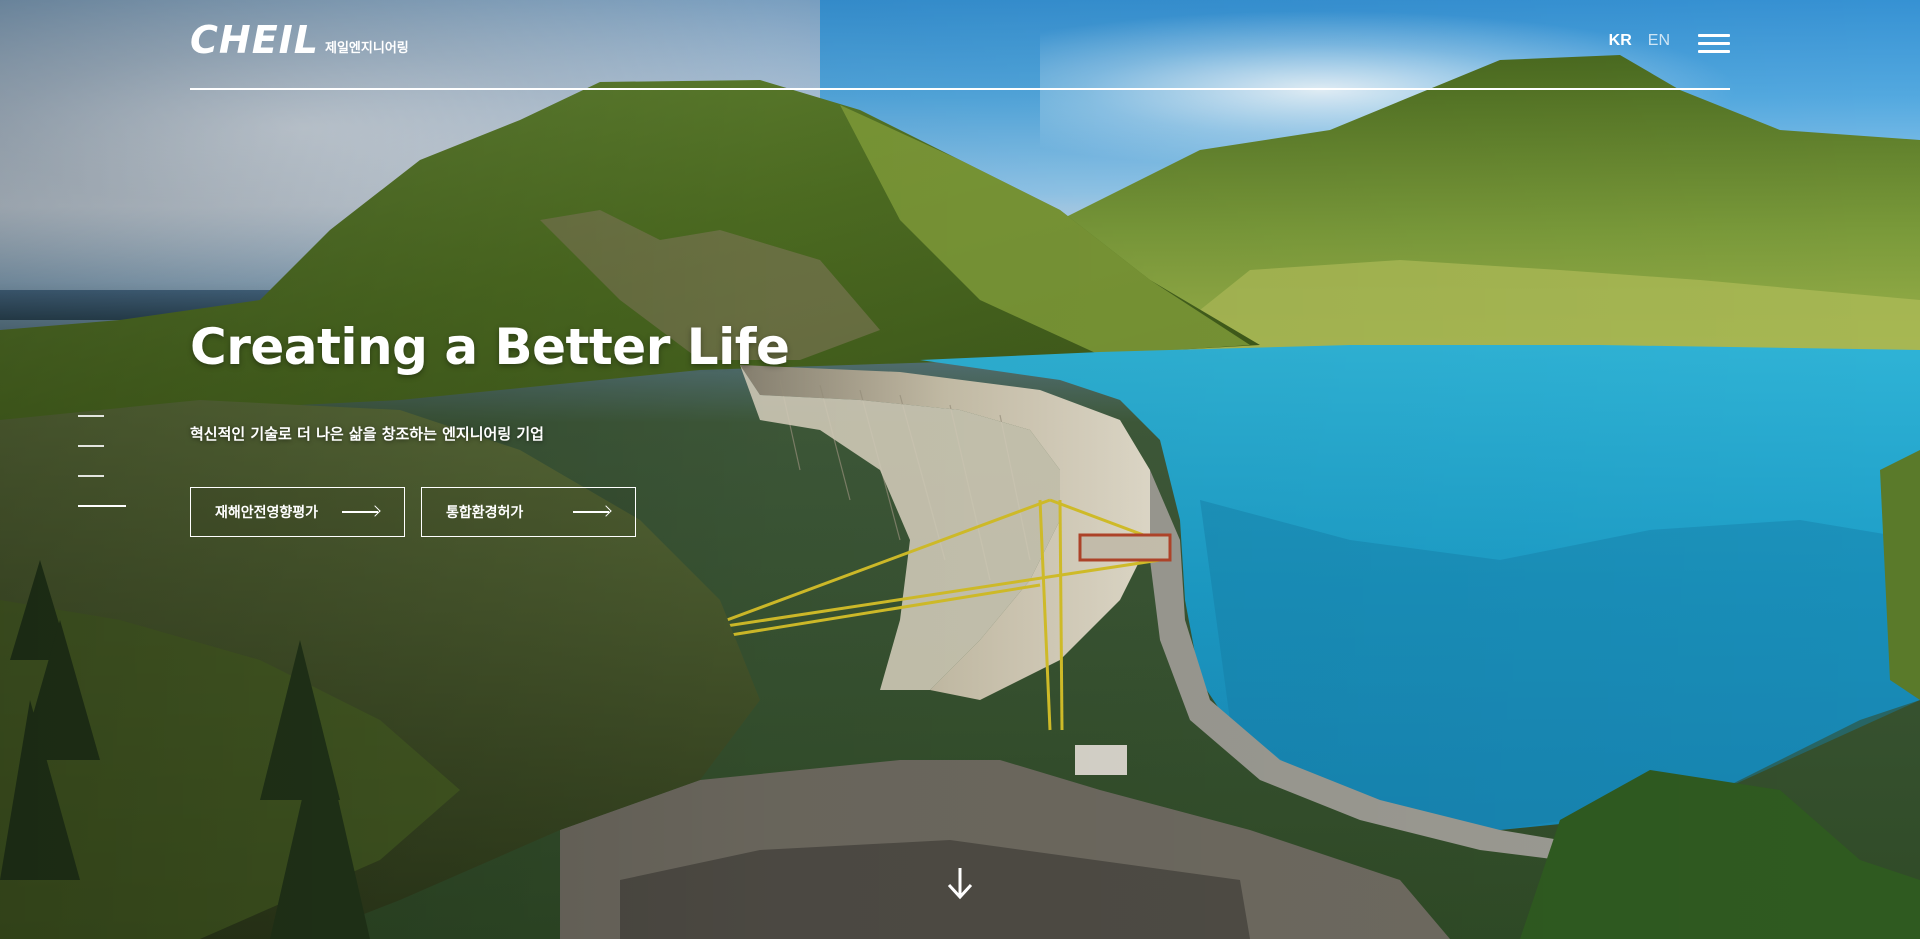  I want to click on hamburger-menu-icon, so click(1714, 44).